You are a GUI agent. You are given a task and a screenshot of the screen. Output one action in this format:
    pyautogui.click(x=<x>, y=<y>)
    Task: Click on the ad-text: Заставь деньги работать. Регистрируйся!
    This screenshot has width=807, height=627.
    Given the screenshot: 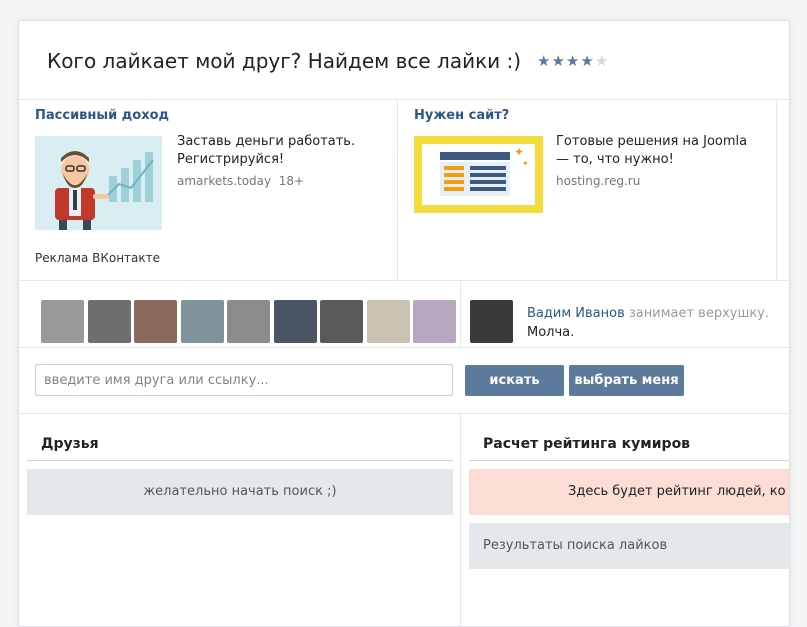 What is the action you would take?
    pyautogui.click(x=277, y=151)
    